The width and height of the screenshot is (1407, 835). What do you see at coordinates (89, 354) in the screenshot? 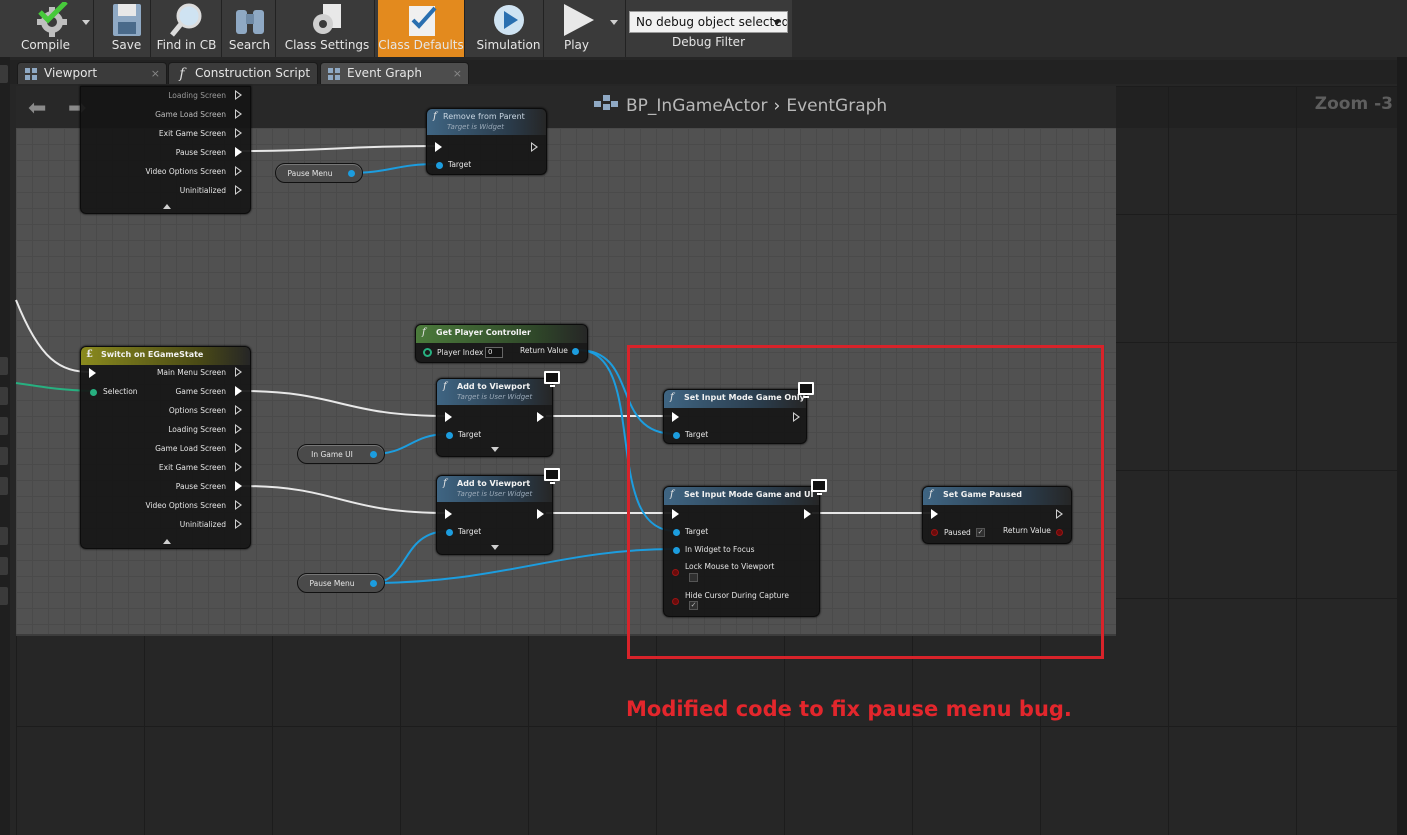
I see `switch-icon: £` at bounding box center [89, 354].